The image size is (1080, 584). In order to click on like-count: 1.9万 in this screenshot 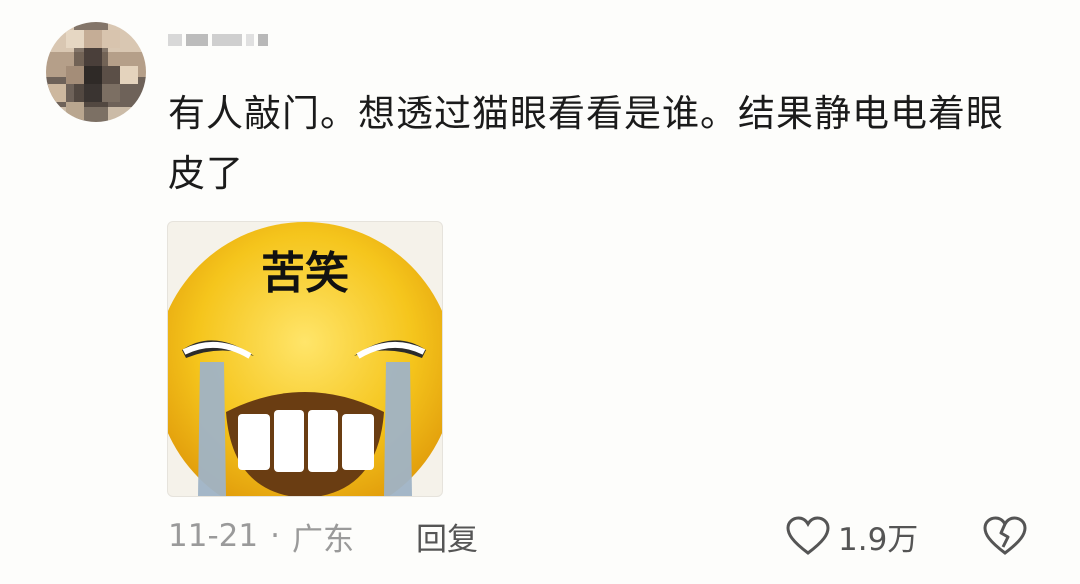, I will do `click(878, 539)`.